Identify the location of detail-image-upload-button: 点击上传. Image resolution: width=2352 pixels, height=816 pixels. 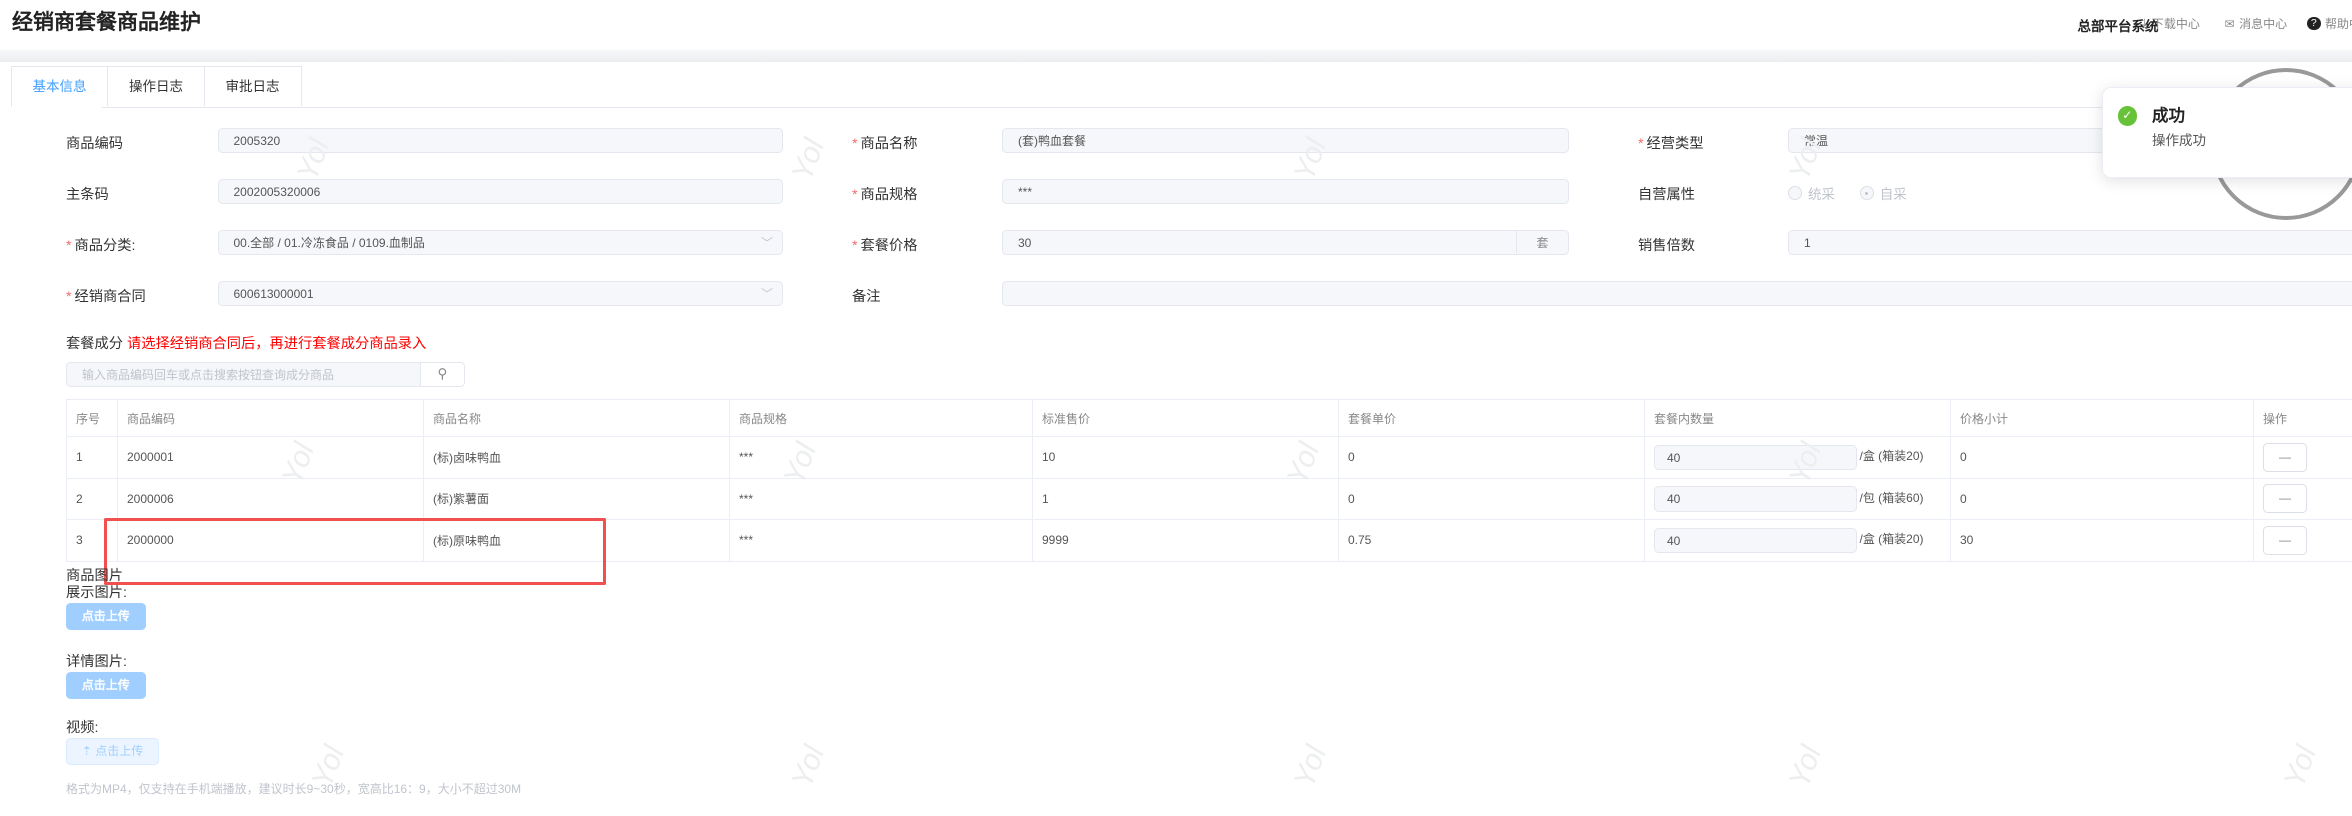
(106, 685).